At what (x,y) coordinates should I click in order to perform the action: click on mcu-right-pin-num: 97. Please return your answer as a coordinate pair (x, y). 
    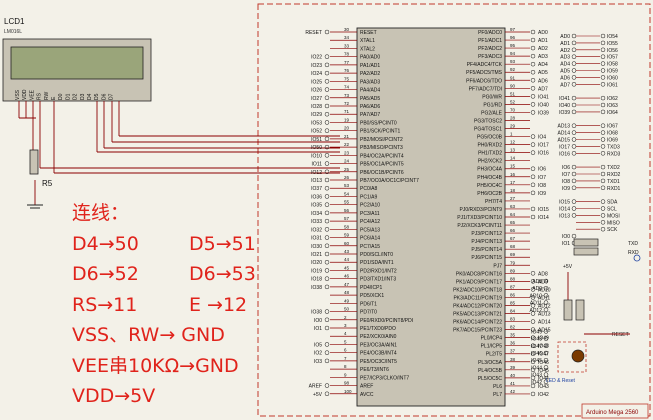
    Looking at the image, I should click on (513, 29).